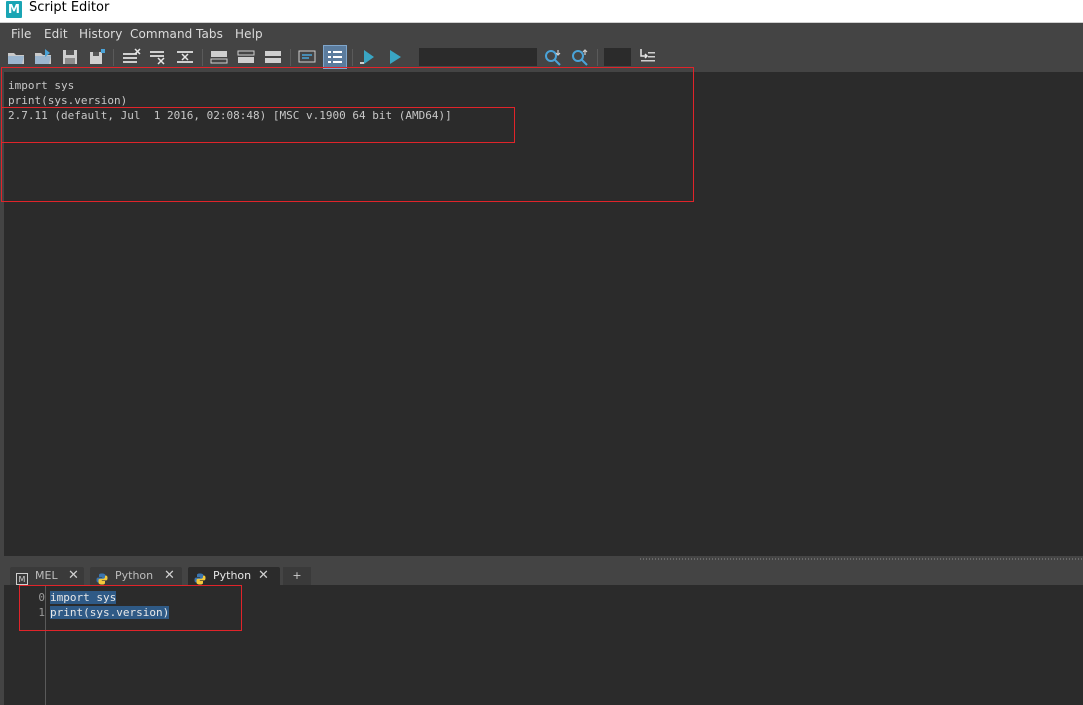 The width and height of the screenshot is (1083, 705). Describe the element at coordinates (56, 34) in the screenshot. I see `menu-edit: Edit` at that location.